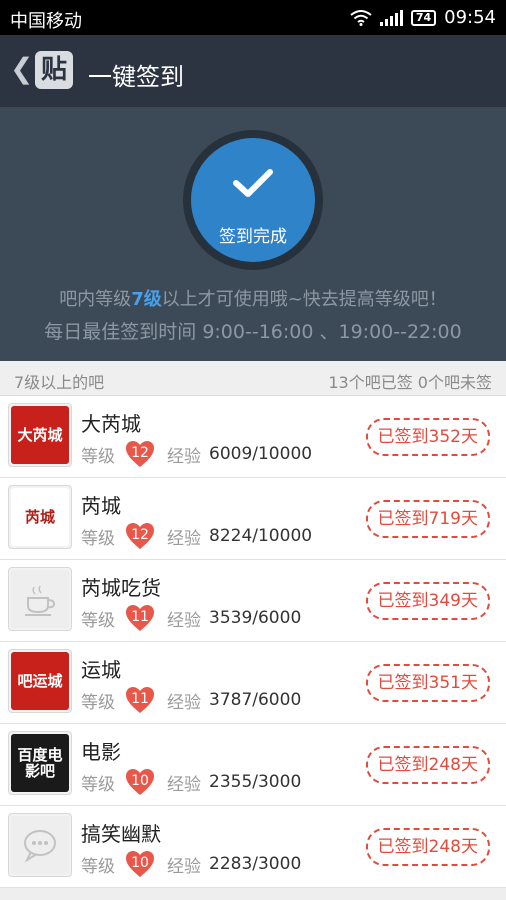  Describe the element at coordinates (427, 519) in the screenshot. I see `signed-stamp: 已签到719天` at that location.